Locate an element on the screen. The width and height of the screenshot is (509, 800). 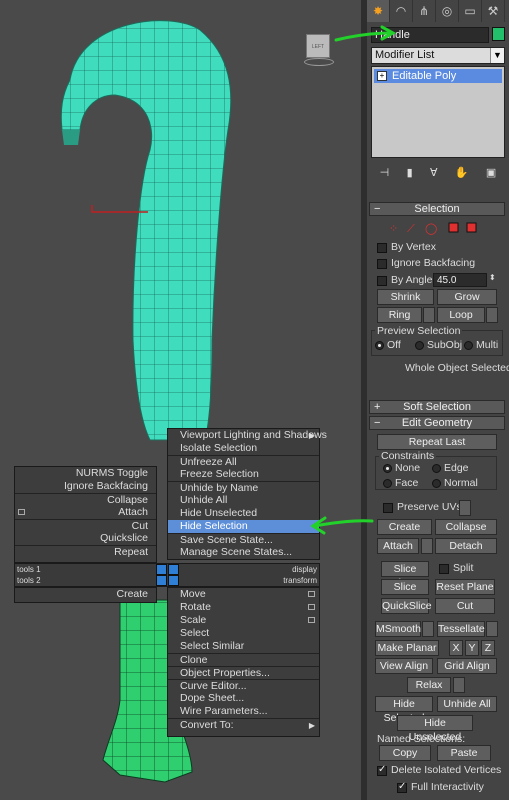
menu-item-isolate-selection: Isolate Selection is located at coordinates (243, 448).